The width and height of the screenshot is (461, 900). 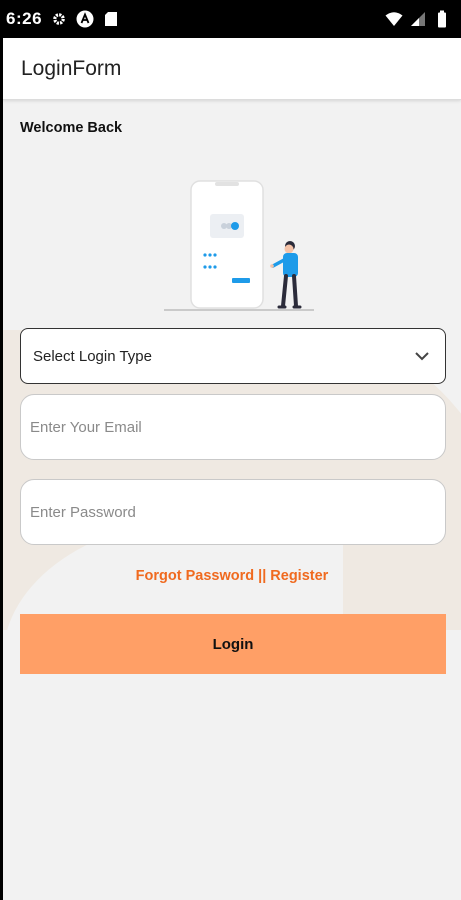 I want to click on login-type-select-value: Select Login Type, so click(x=92, y=356).